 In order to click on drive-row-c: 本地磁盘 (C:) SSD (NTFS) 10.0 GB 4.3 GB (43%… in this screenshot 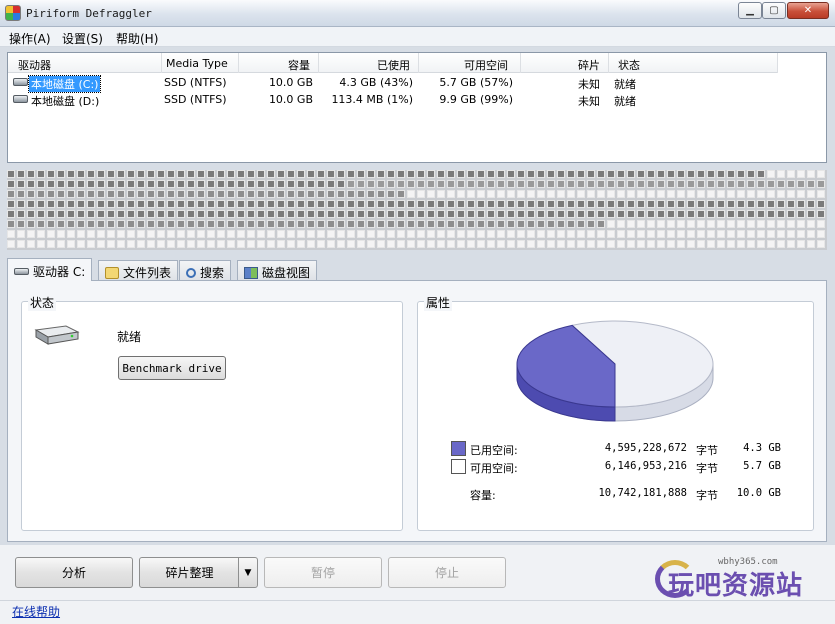, I will do `click(393, 83)`.